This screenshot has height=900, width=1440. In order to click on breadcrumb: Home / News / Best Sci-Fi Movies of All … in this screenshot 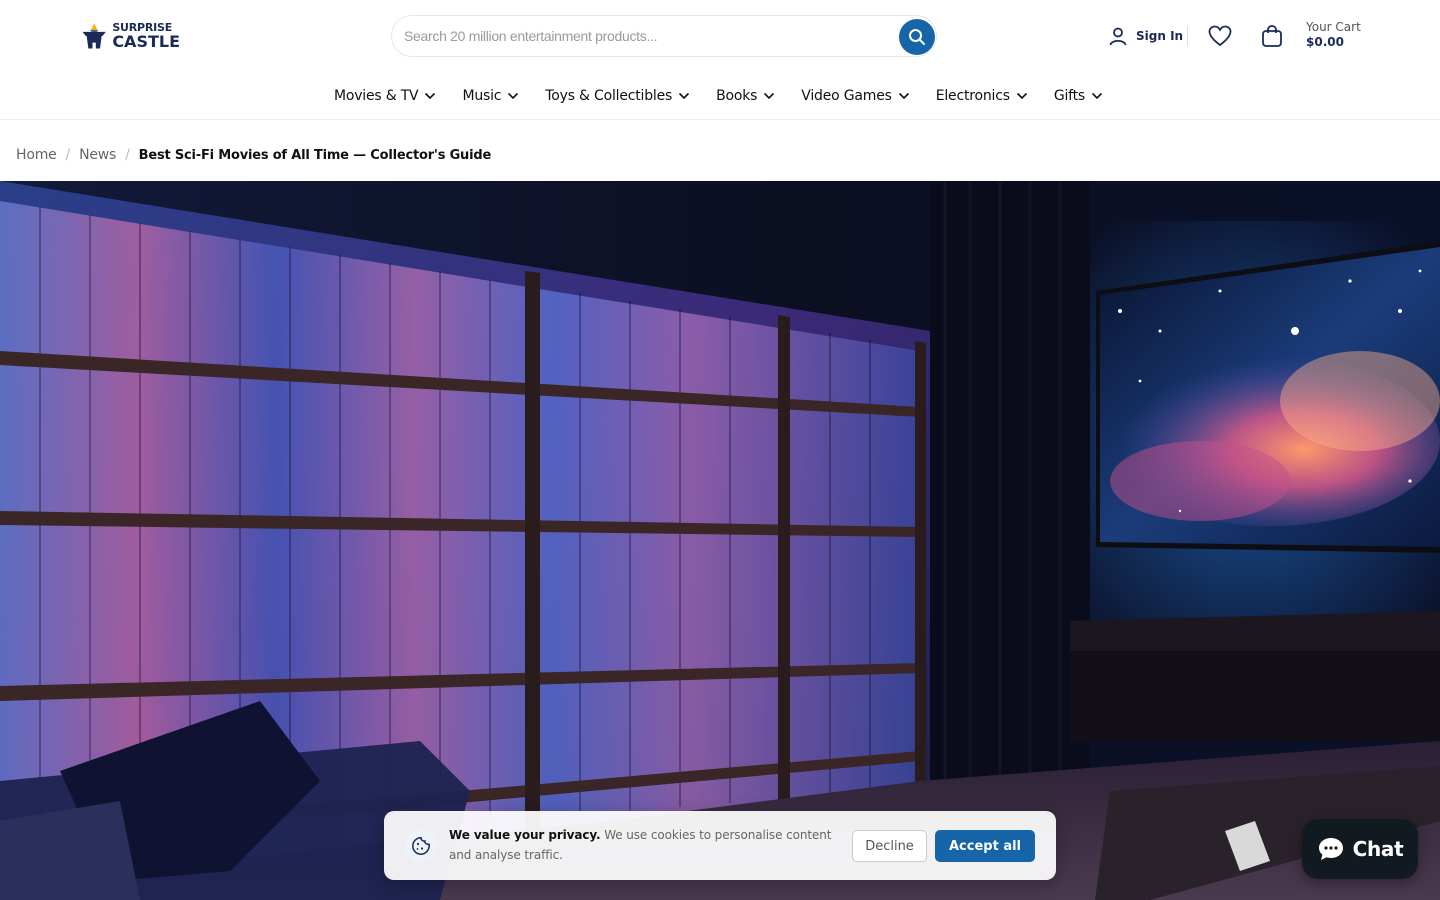, I will do `click(253, 155)`.